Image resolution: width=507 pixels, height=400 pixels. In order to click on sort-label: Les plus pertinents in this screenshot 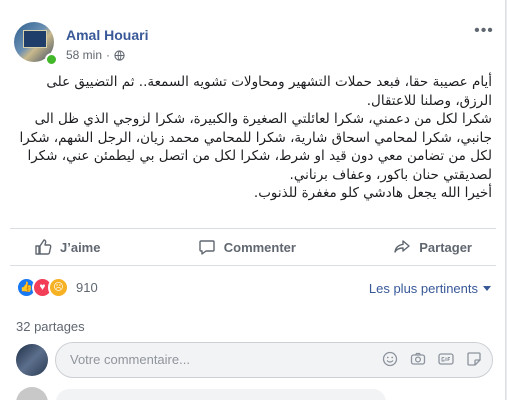, I will do `click(423, 288)`.